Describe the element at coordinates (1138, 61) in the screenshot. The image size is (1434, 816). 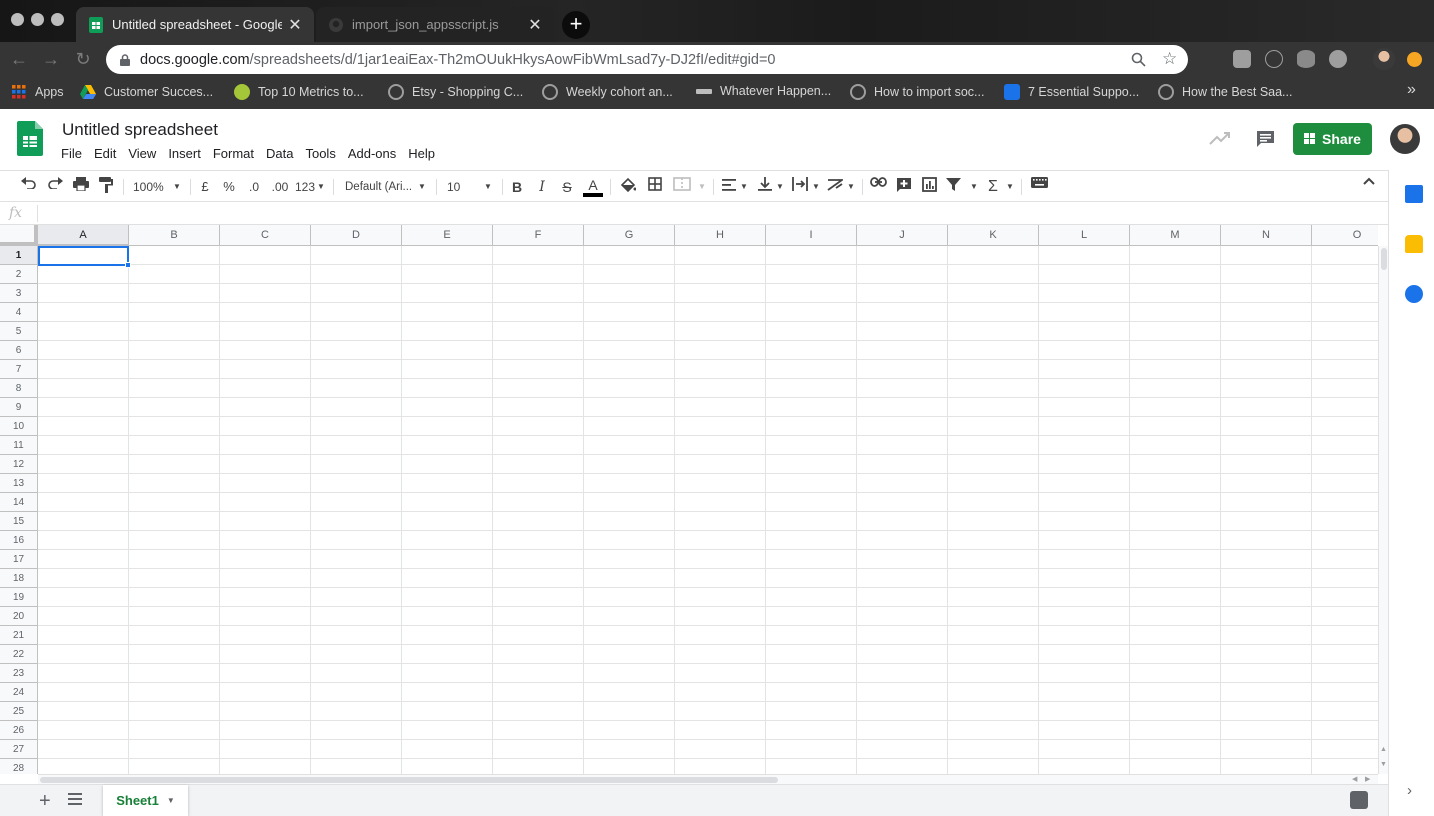
I see `zoom-magnifier-icon` at that location.